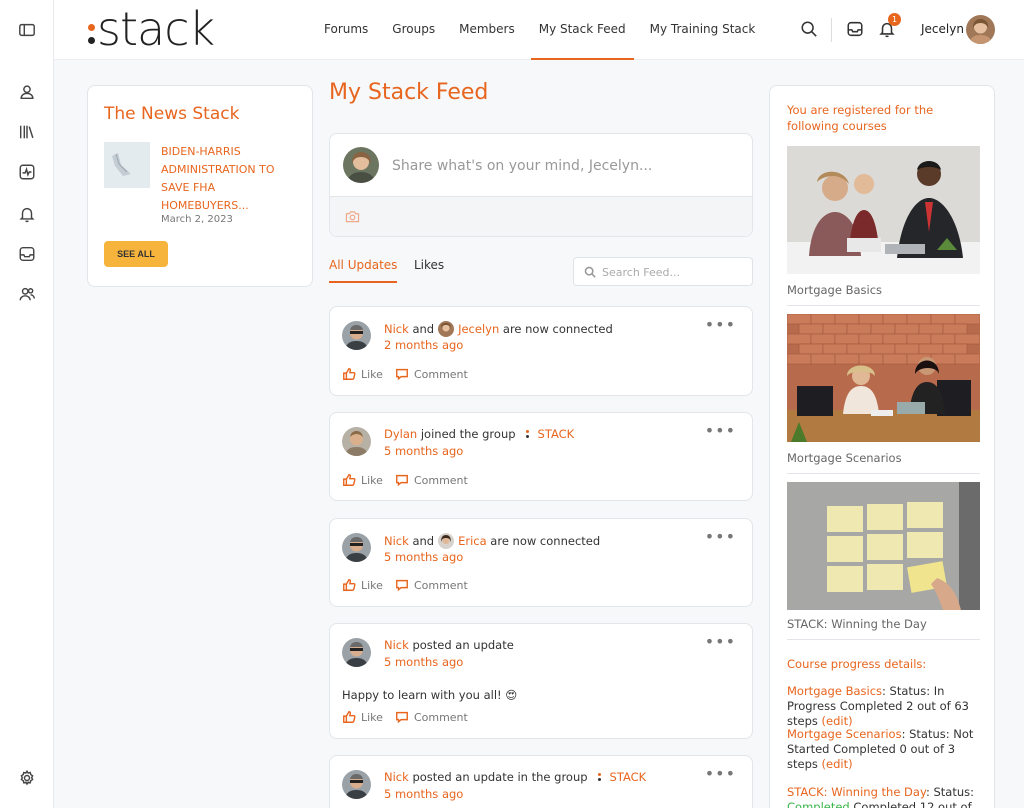 The height and width of the screenshot is (808, 1024). Describe the element at coordinates (27, 214) in the screenshot. I see `notifications-rail-icon` at that location.